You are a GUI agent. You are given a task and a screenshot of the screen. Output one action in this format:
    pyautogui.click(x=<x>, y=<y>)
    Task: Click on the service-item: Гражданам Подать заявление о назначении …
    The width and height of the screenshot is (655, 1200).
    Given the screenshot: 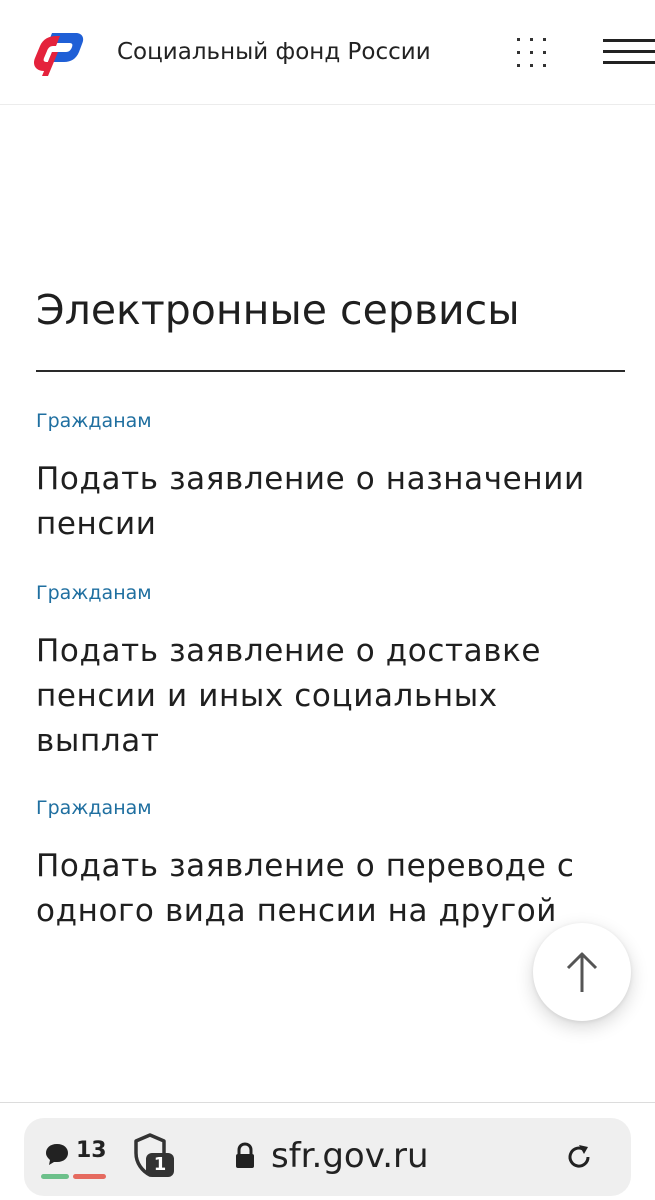 What is the action you would take?
    pyautogui.click(x=330, y=477)
    